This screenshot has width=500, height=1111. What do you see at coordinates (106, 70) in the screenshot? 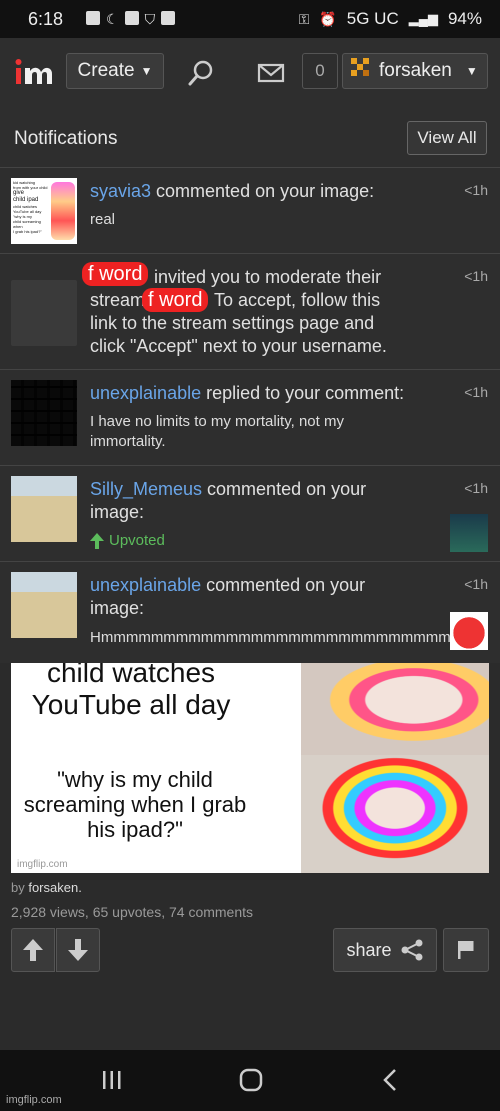
I see `create-label: Create` at bounding box center [106, 70].